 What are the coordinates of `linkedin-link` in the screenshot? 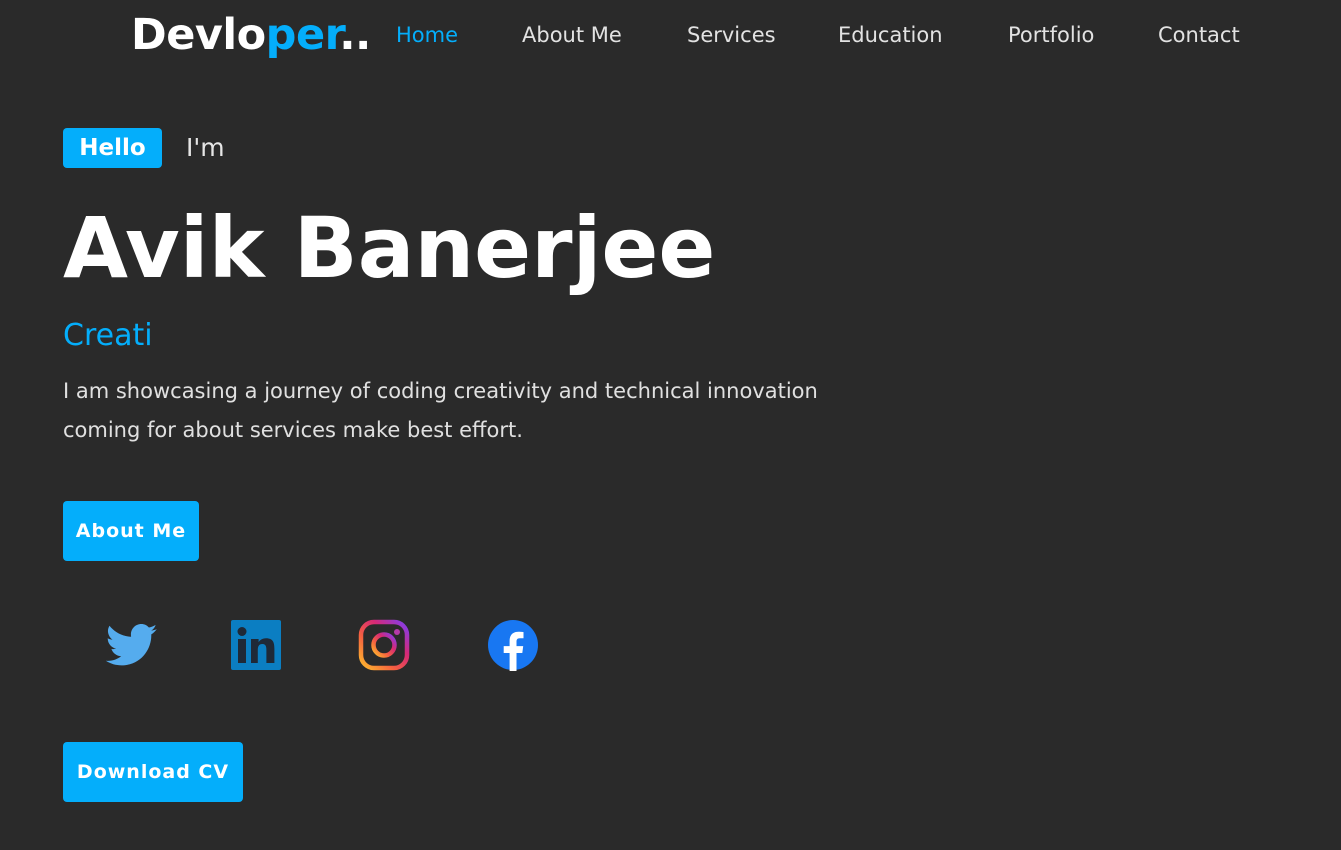 It's located at (256, 645).